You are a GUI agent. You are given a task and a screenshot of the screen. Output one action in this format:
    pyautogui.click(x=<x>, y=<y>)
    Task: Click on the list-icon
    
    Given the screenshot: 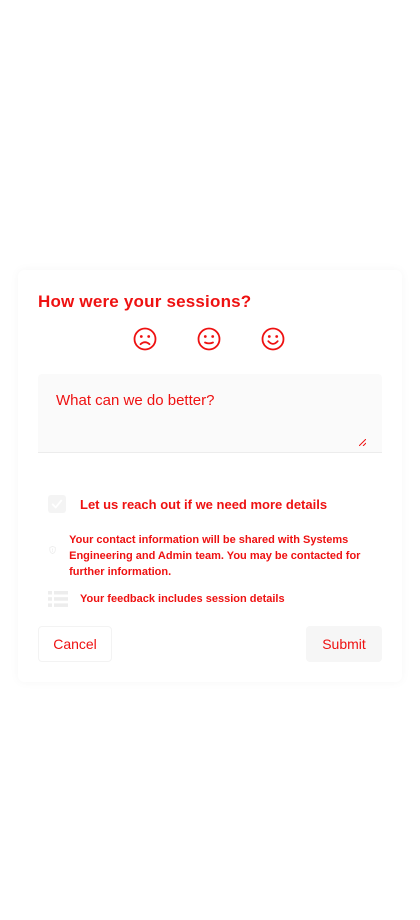 What is the action you would take?
    pyautogui.click(x=58, y=599)
    